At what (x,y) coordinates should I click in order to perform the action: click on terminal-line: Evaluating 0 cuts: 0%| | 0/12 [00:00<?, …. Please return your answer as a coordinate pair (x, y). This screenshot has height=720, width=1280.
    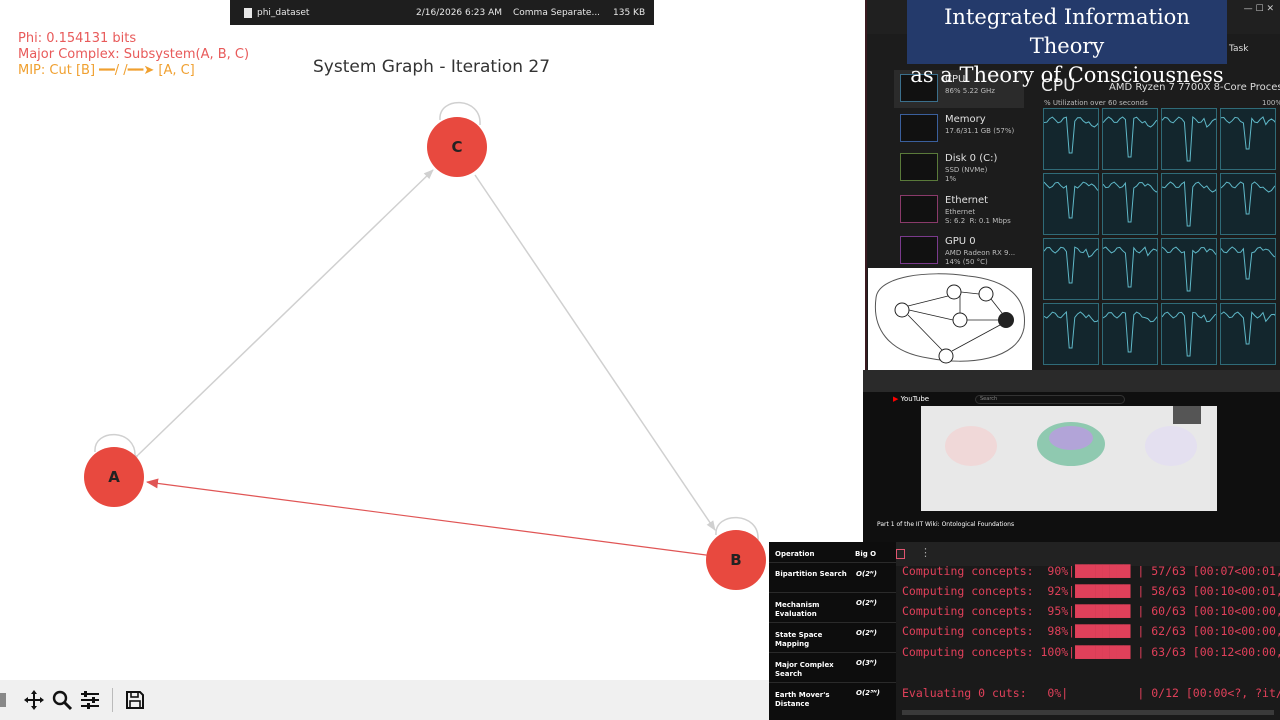
    Looking at the image, I should click on (1091, 693).